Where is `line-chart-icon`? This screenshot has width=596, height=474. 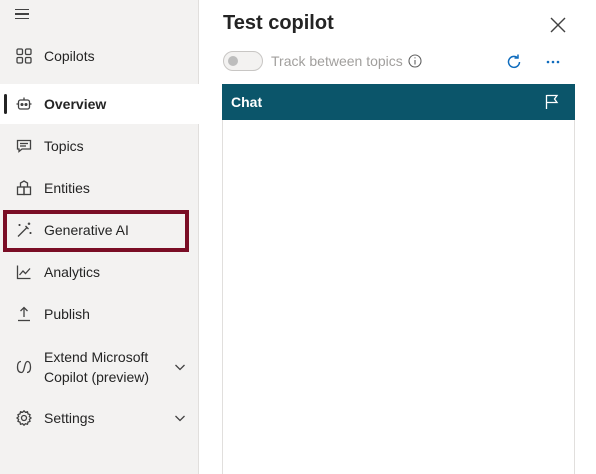 line-chart-icon is located at coordinates (24, 272).